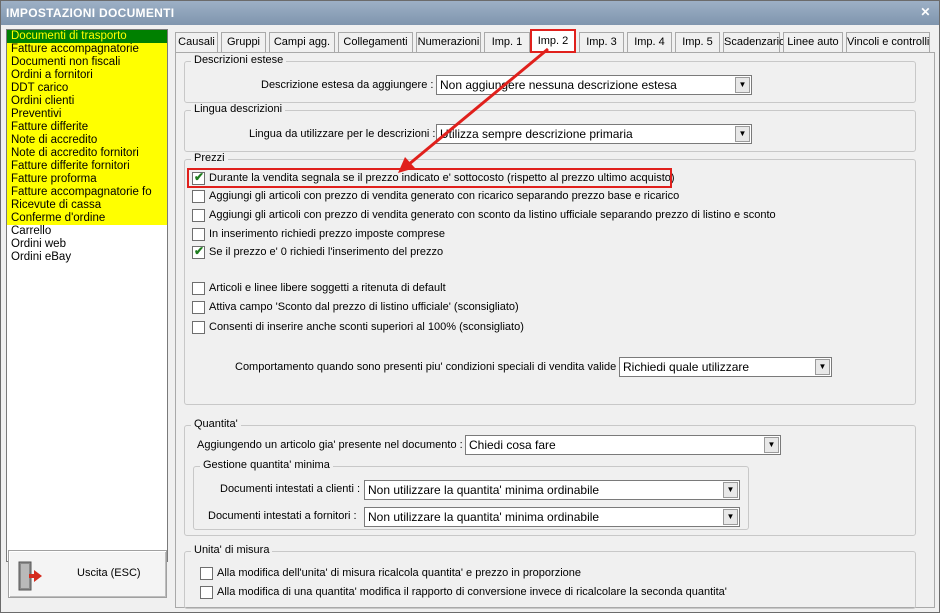  Describe the element at coordinates (87, 36) in the screenshot. I see `document-type-item: Documenti di trasporto` at that location.